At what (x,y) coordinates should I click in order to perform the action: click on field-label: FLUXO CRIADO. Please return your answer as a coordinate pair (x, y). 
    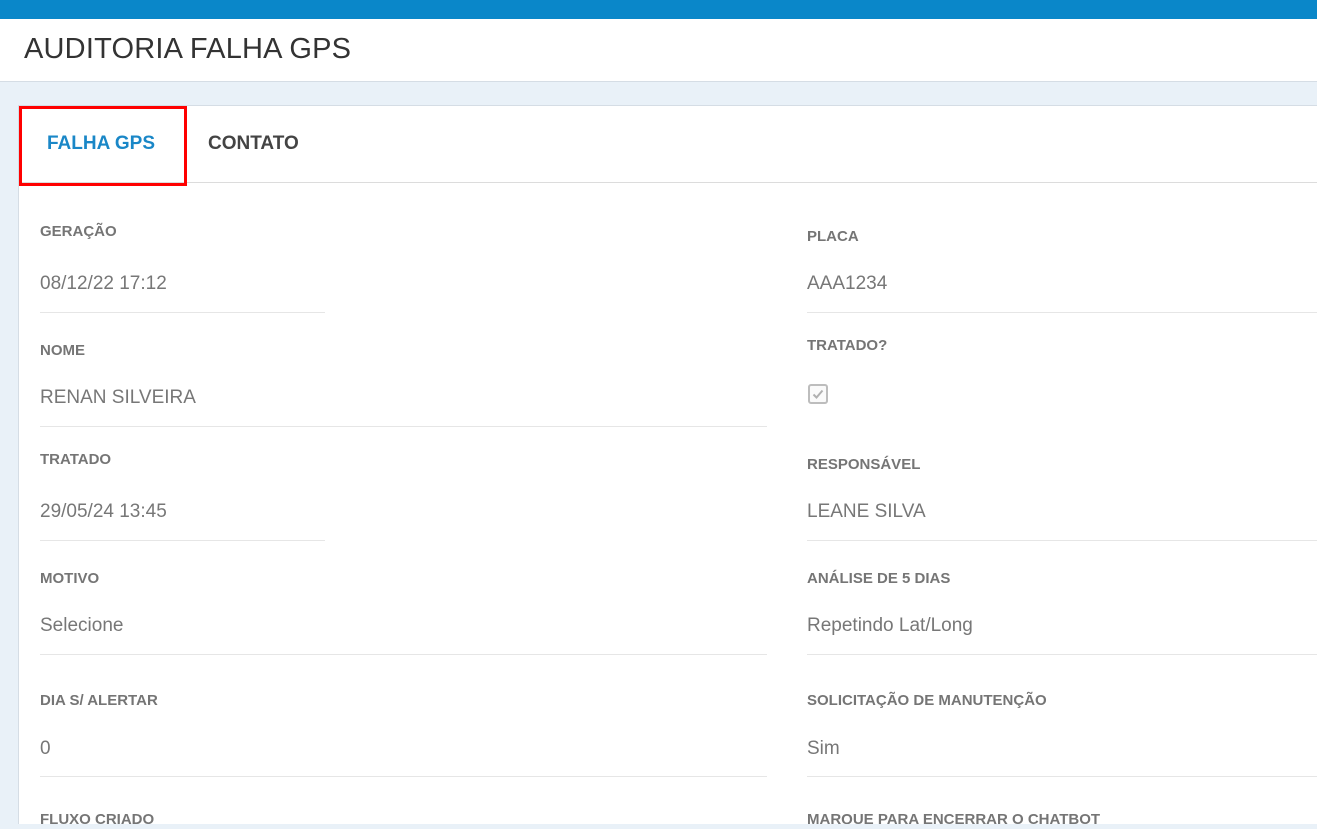
    Looking at the image, I should click on (97, 817).